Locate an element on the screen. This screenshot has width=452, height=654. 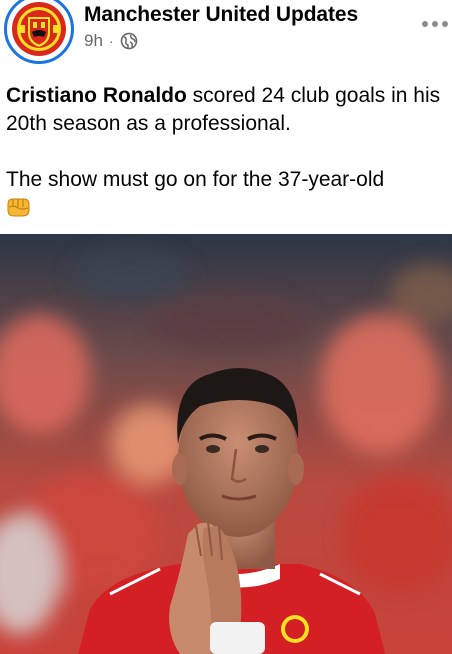
manchester-united-crest-icon is located at coordinates (39, 29).